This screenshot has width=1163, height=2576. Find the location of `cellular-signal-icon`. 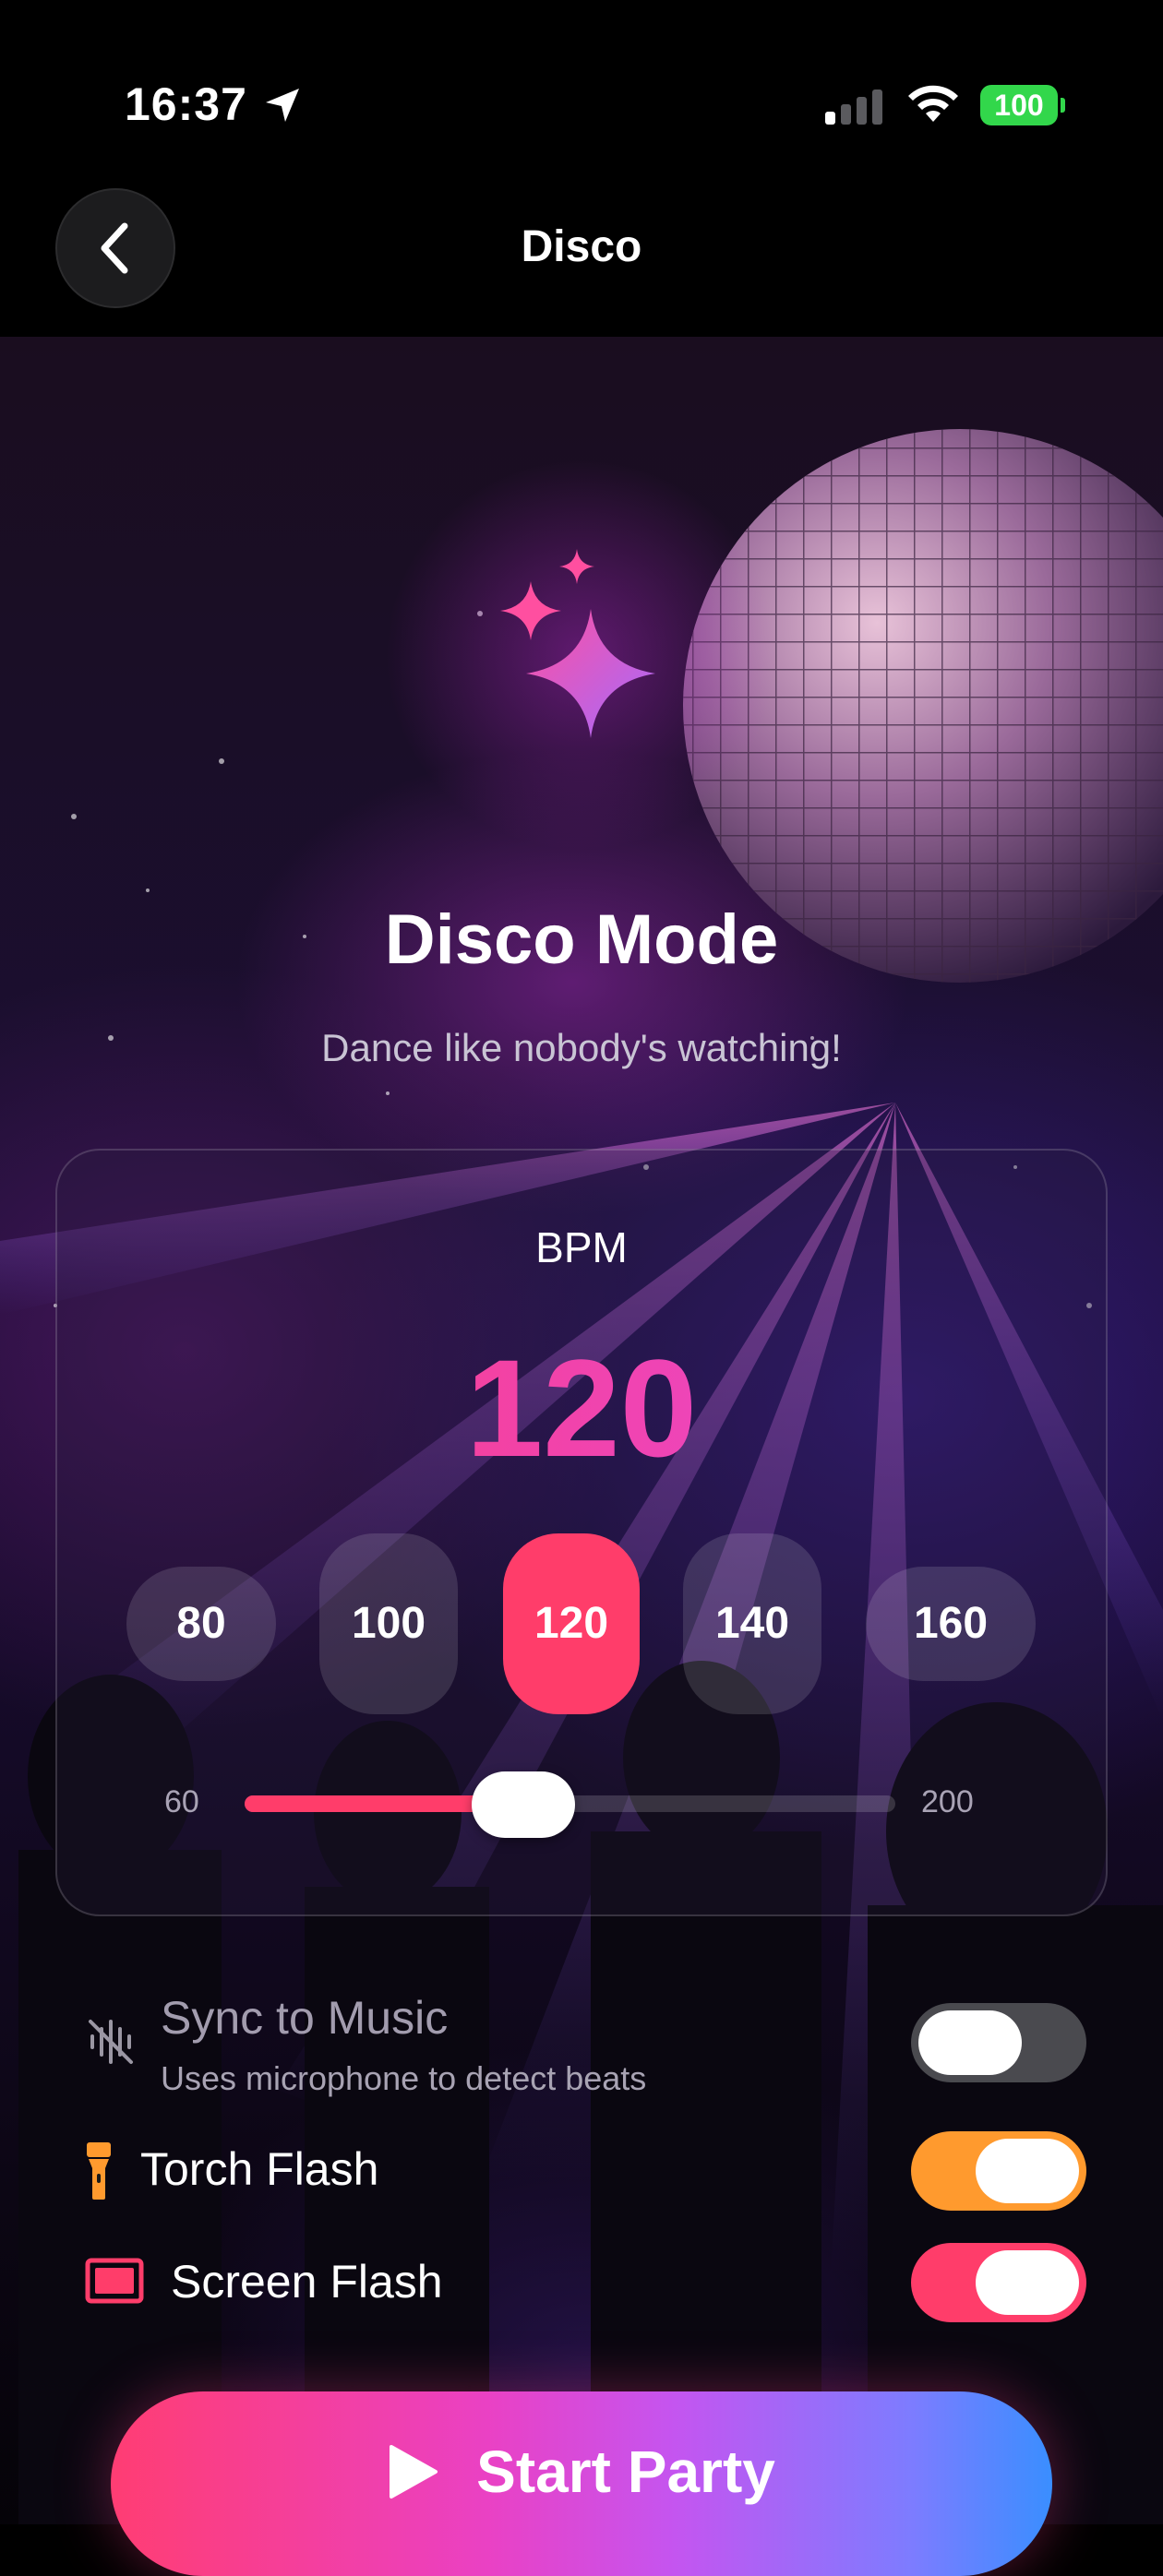

cellular-signal-icon is located at coordinates (854, 107).